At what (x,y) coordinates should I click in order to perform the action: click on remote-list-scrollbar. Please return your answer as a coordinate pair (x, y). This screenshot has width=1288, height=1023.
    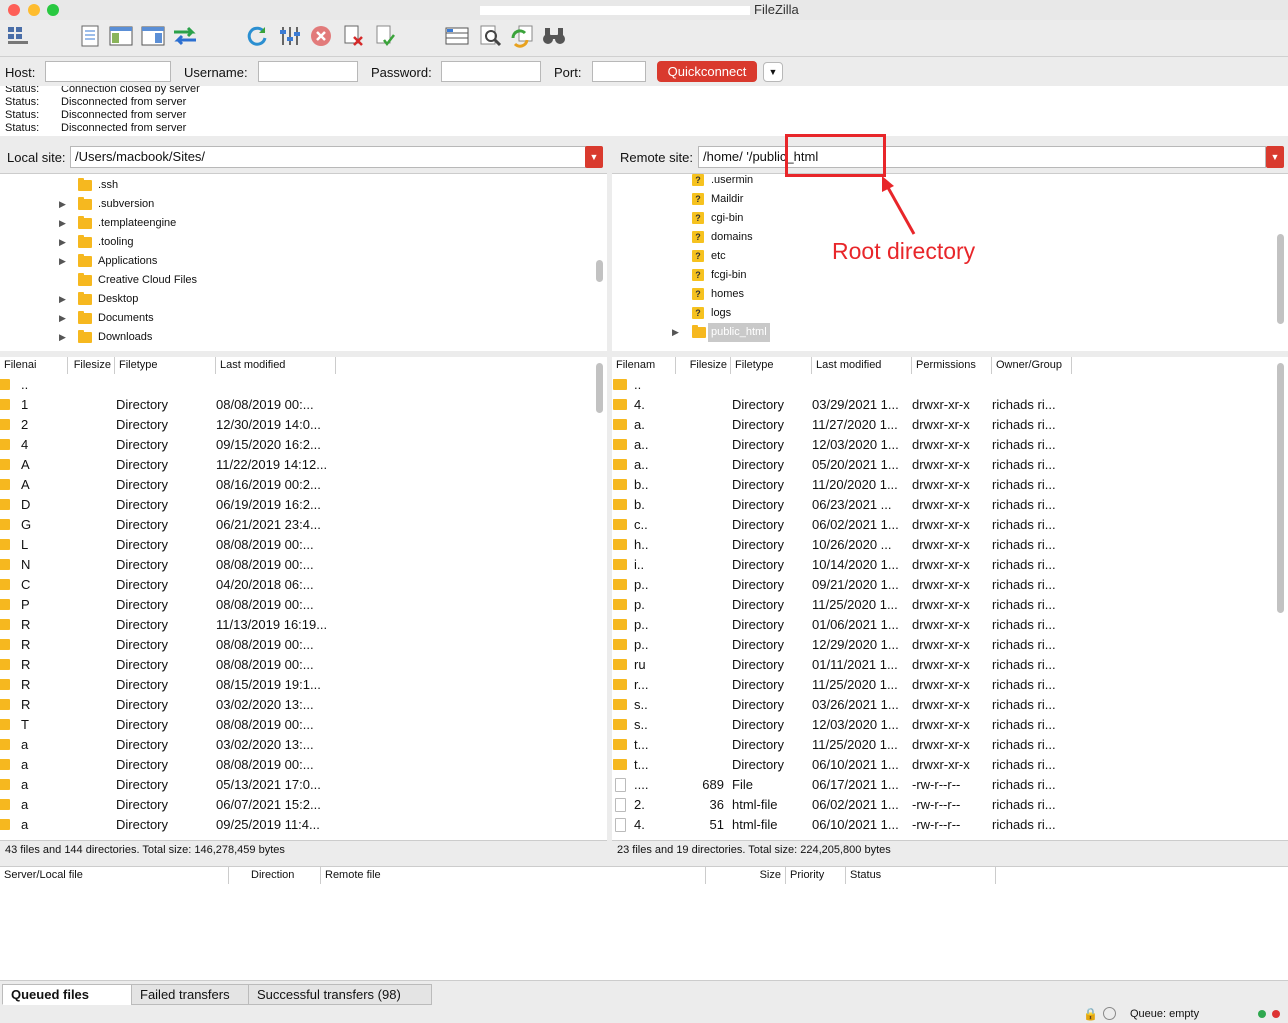
    Looking at the image, I should click on (1280, 488).